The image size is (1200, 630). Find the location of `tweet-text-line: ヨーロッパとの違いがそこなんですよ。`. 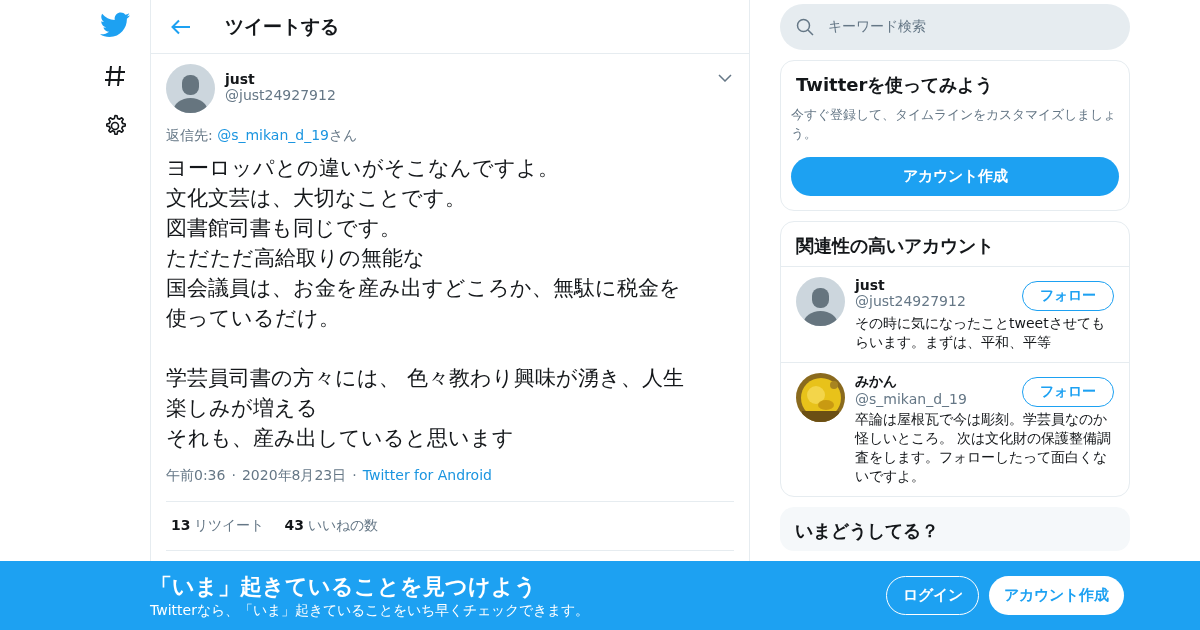

tweet-text-line: ヨーロッパとの違いがそこなんですよ。 is located at coordinates (362, 168).